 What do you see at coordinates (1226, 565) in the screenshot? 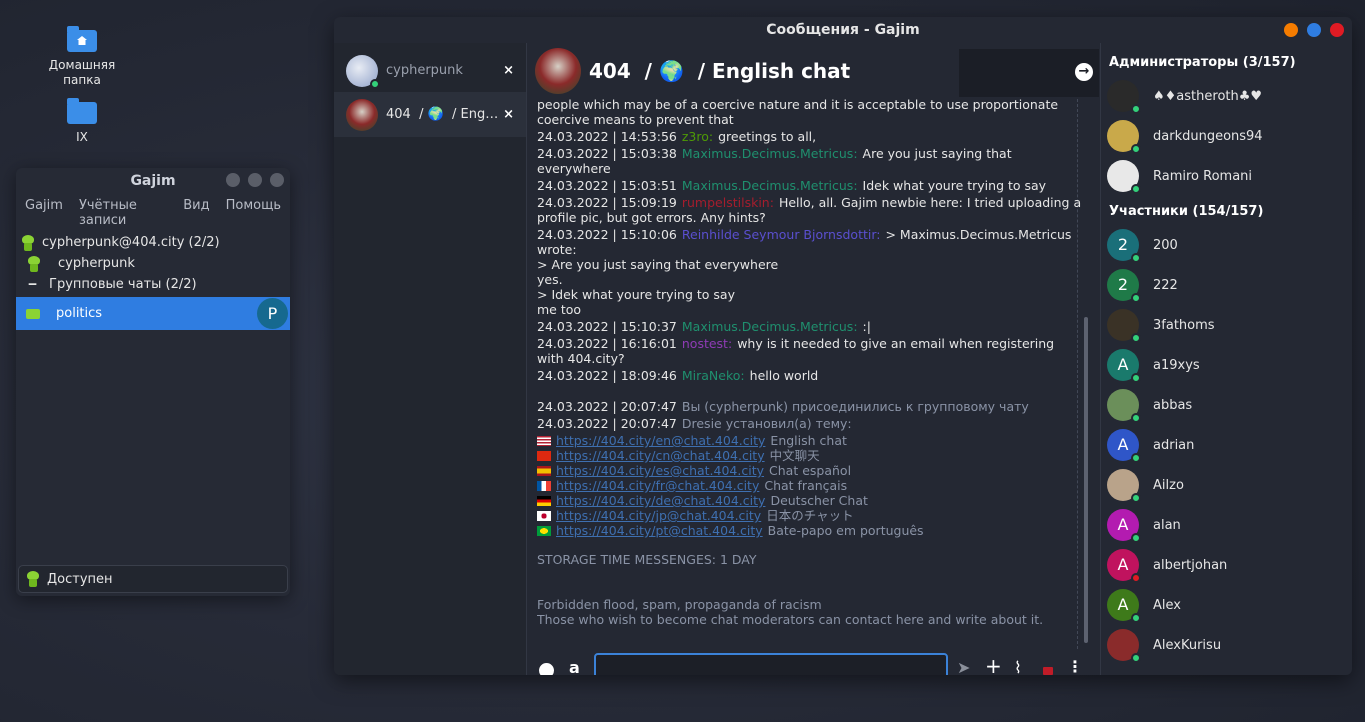
I see `member-row: Aalbertjohan` at bounding box center [1226, 565].